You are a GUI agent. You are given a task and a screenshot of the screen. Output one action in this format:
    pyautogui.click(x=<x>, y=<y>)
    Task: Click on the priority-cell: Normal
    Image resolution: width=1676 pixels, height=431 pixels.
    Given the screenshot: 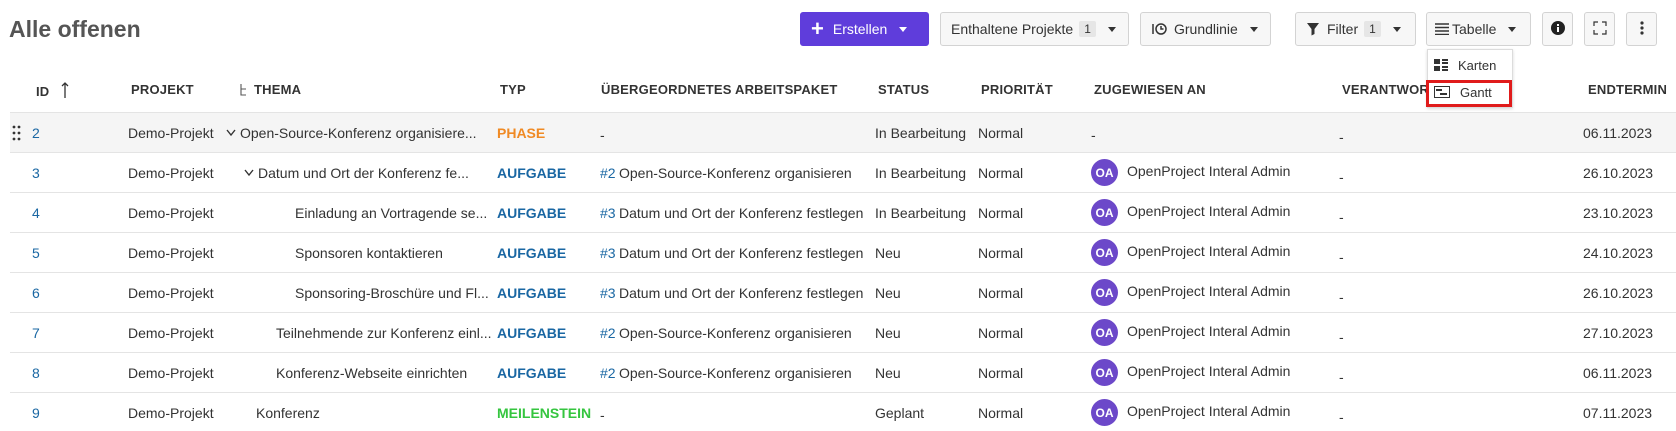 What is the action you would take?
    pyautogui.click(x=1001, y=373)
    